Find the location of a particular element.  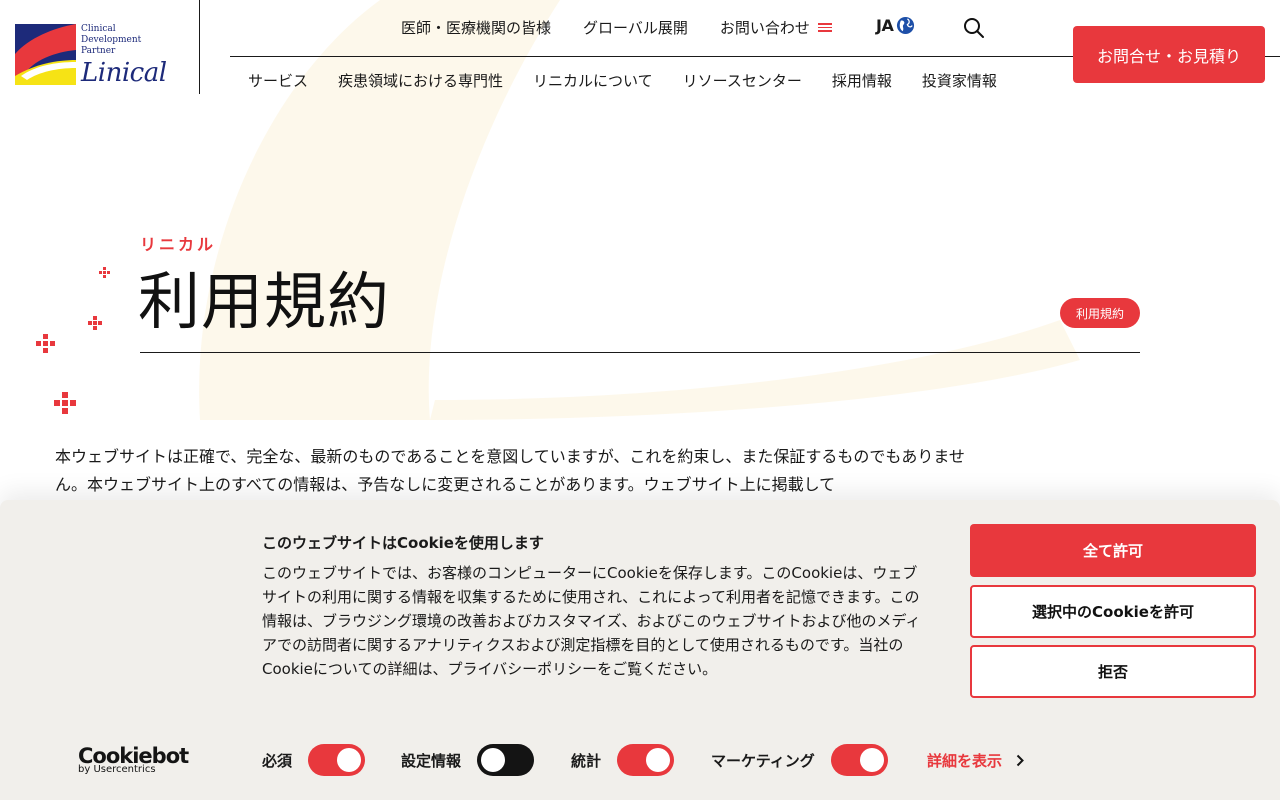

toggle-preferences: 設定情報 is located at coordinates (468, 760).